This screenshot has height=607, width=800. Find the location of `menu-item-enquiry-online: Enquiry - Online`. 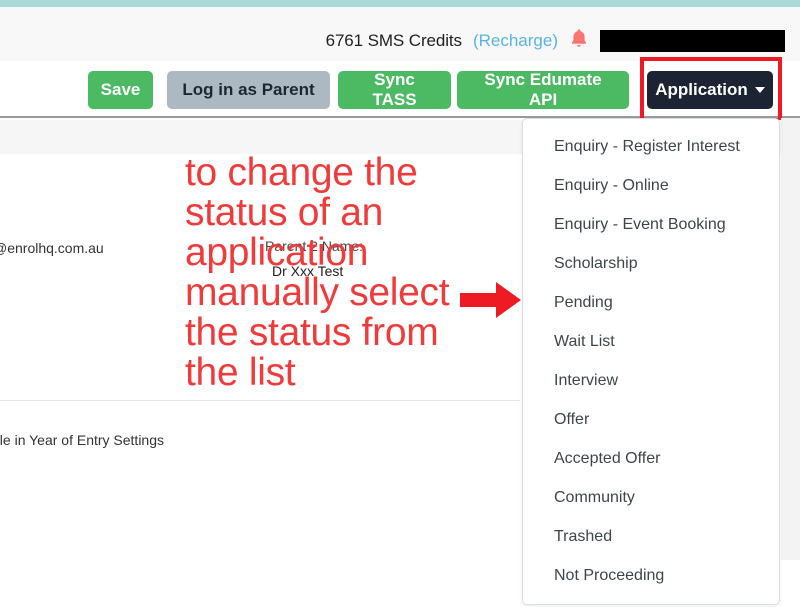

menu-item-enquiry-online: Enquiry - Online is located at coordinates (651, 185).